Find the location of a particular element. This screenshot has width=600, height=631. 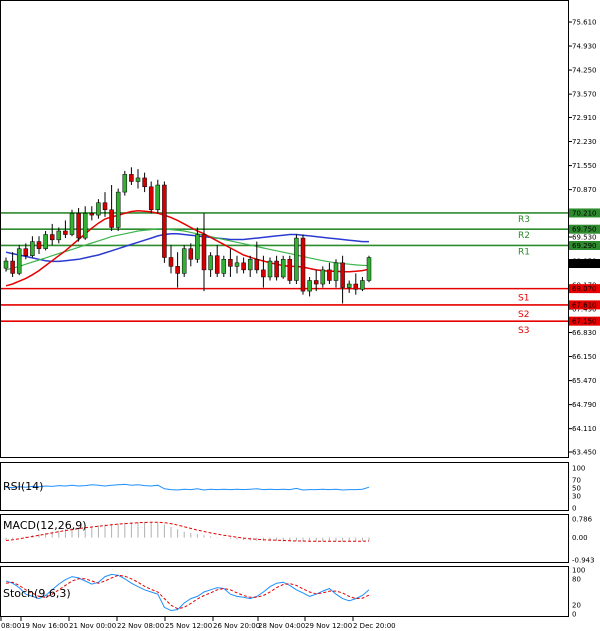

level-value-s3: 67.150 is located at coordinates (584, 322).